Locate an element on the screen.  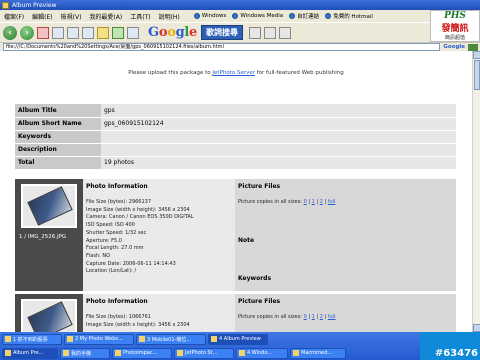
google-logo: Google is located at coordinates (172, 32).